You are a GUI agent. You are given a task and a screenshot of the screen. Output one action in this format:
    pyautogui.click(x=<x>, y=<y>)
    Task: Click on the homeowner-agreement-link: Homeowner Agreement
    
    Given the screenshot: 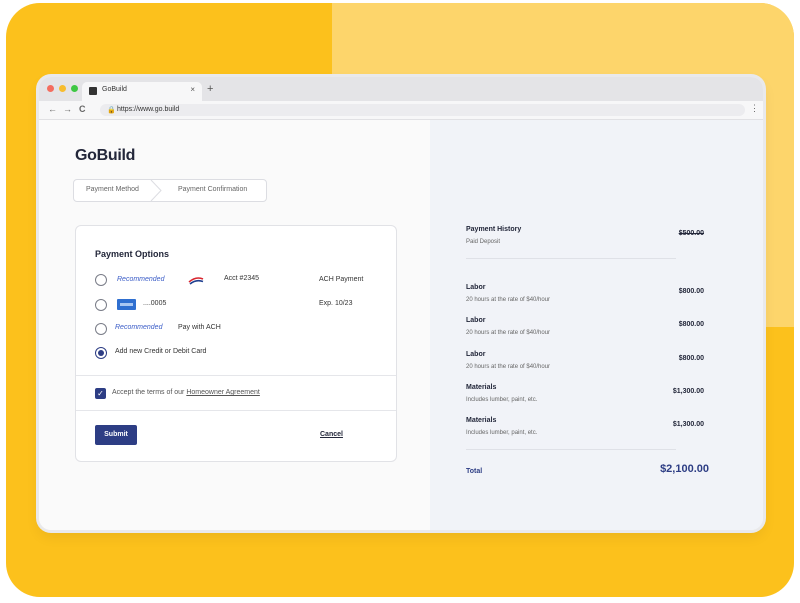 What is the action you would take?
    pyautogui.click(x=223, y=392)
    